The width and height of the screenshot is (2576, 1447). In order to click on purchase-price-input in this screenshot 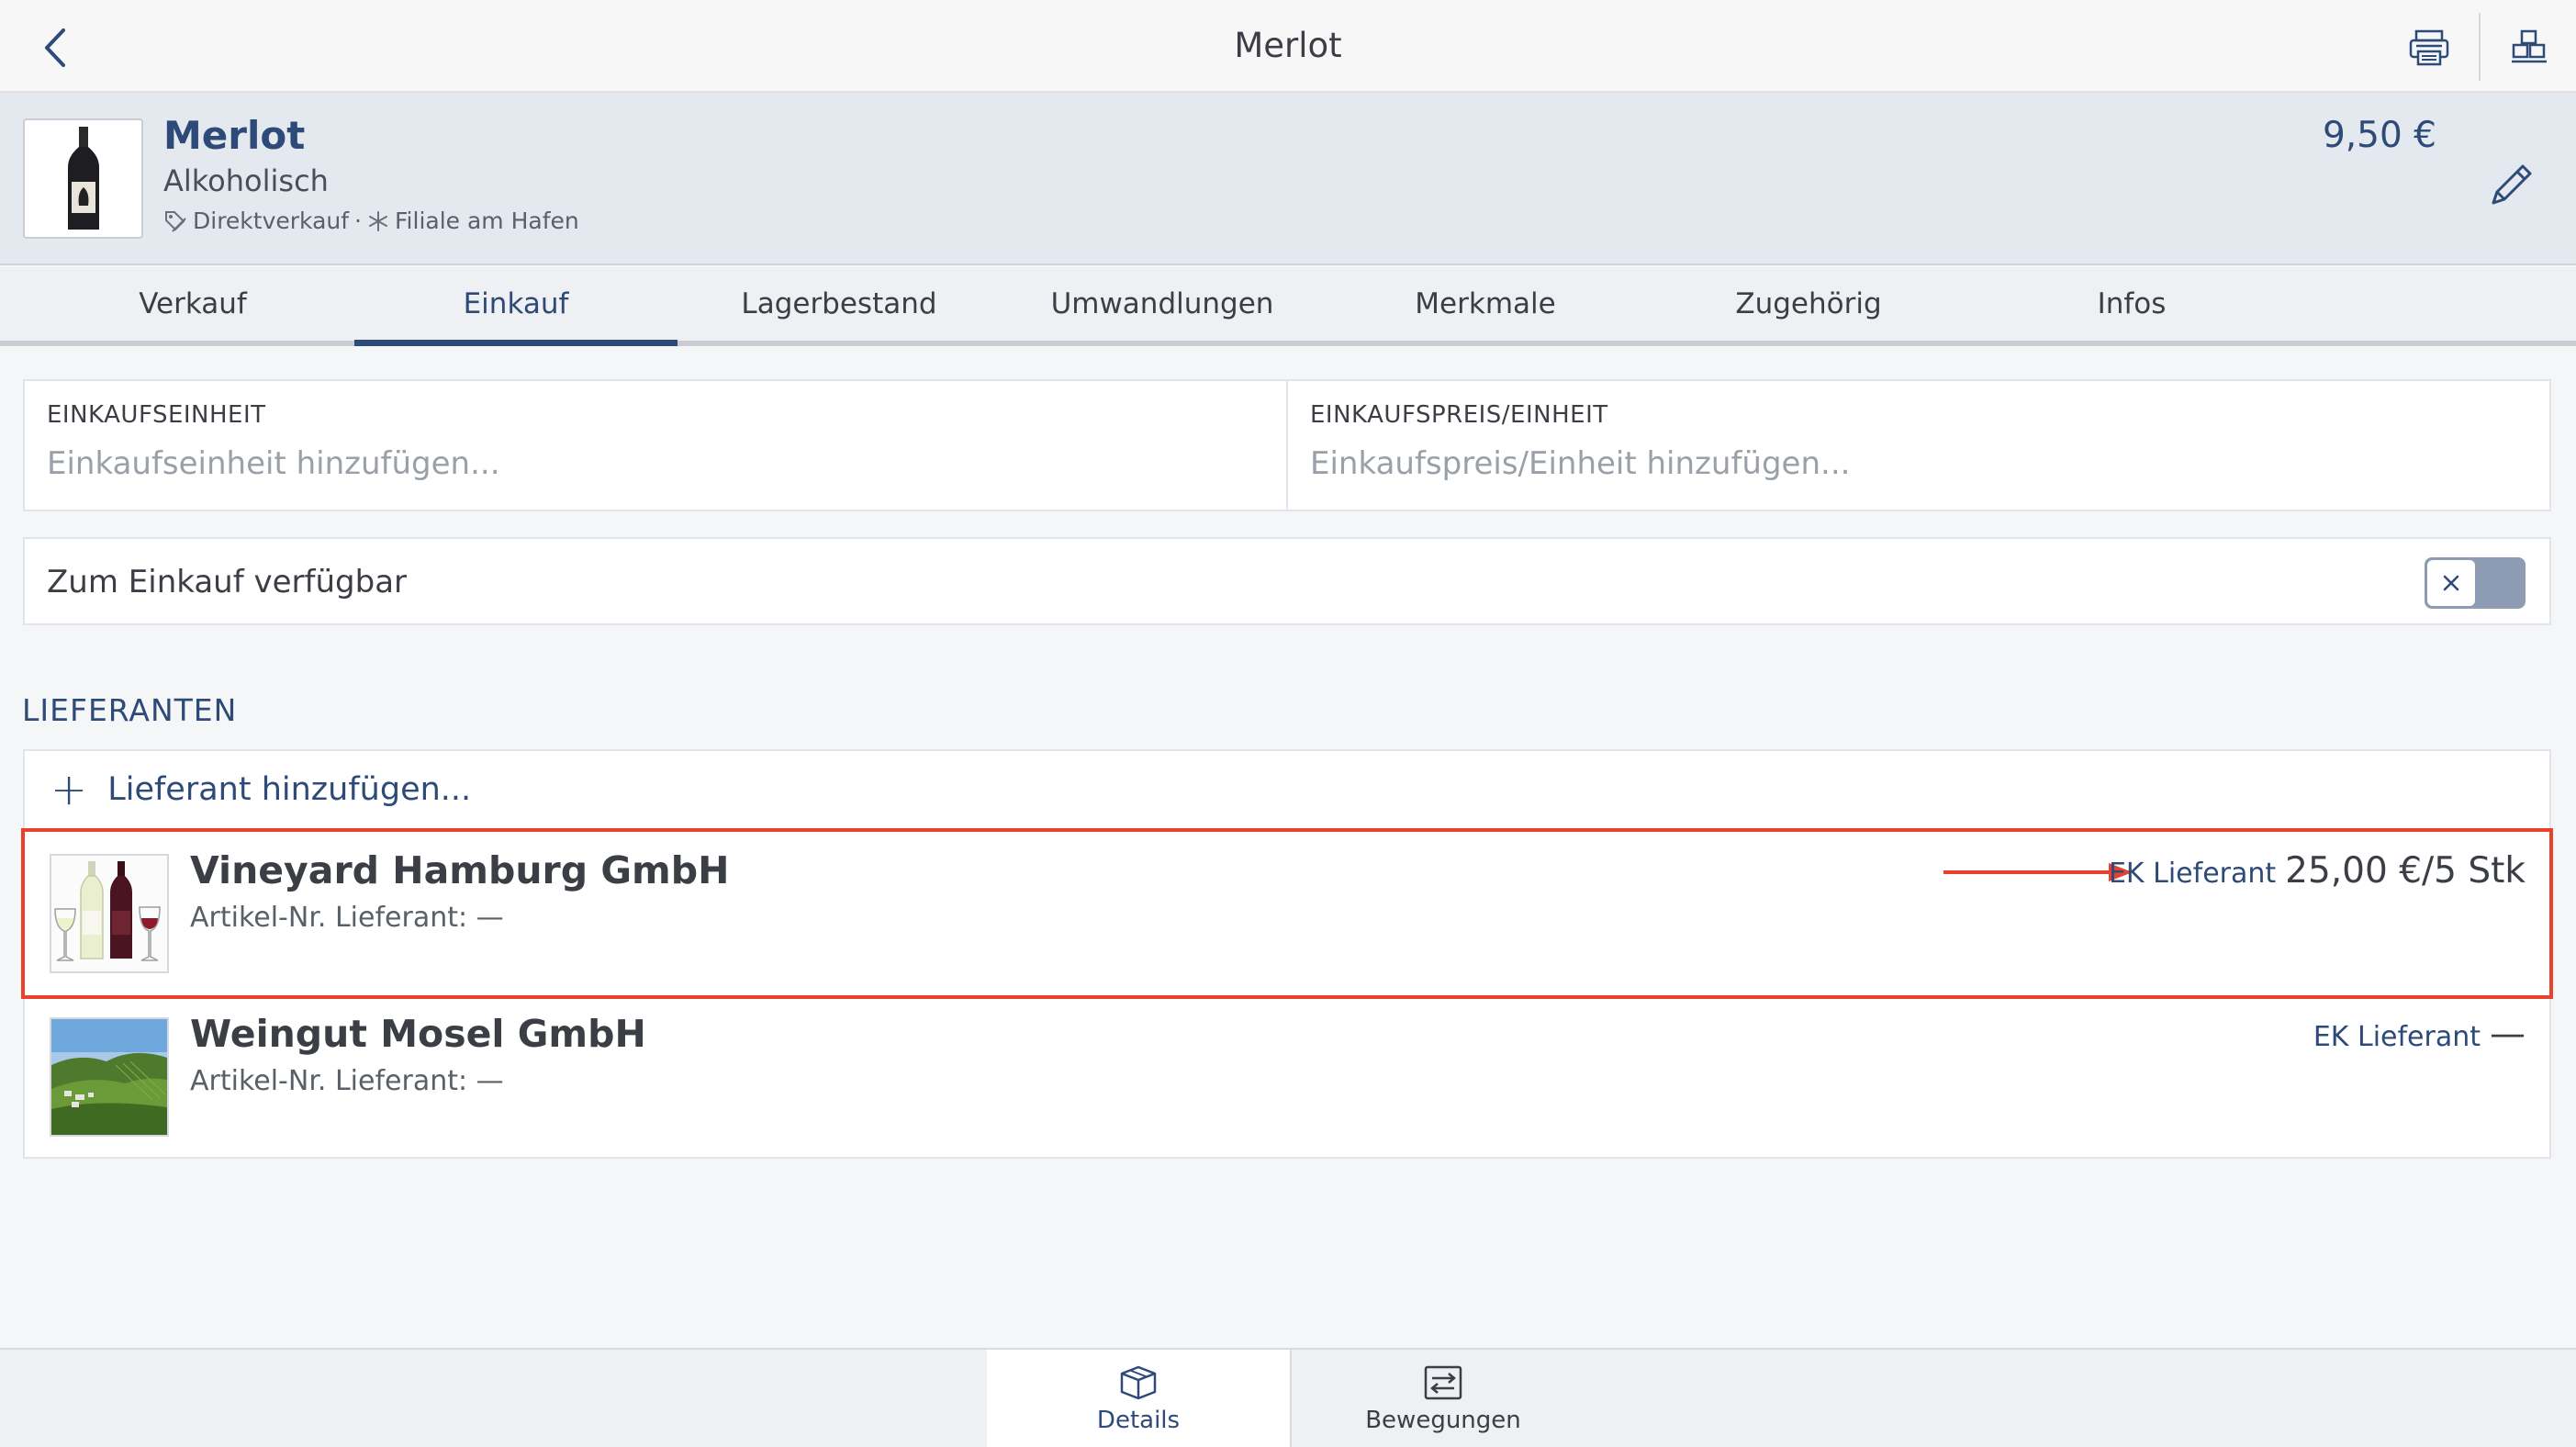, I will do `click(1918, 464)`.